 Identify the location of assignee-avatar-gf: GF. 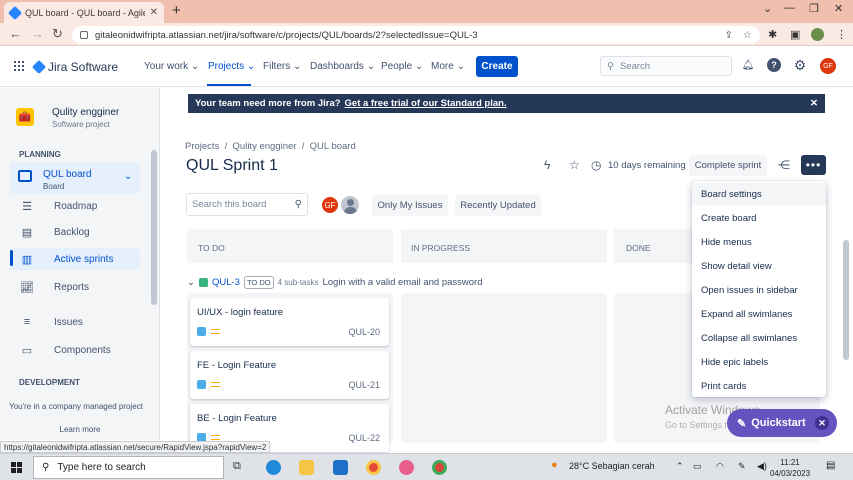
(330, 205).